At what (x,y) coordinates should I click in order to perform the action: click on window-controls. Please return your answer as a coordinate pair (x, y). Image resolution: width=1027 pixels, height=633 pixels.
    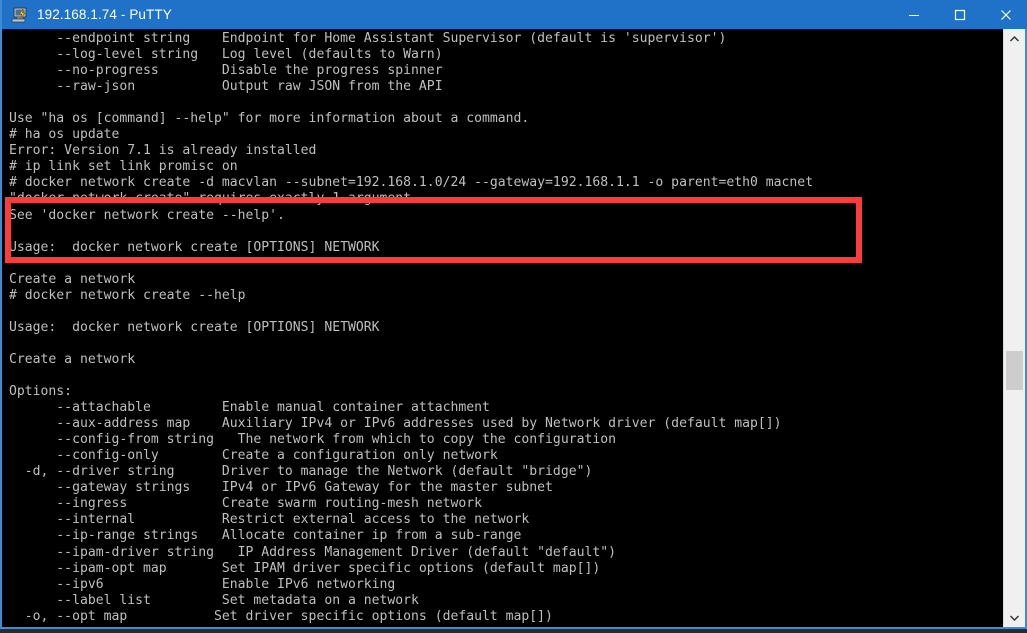
    Looking at the image, I should click on (959, 14).